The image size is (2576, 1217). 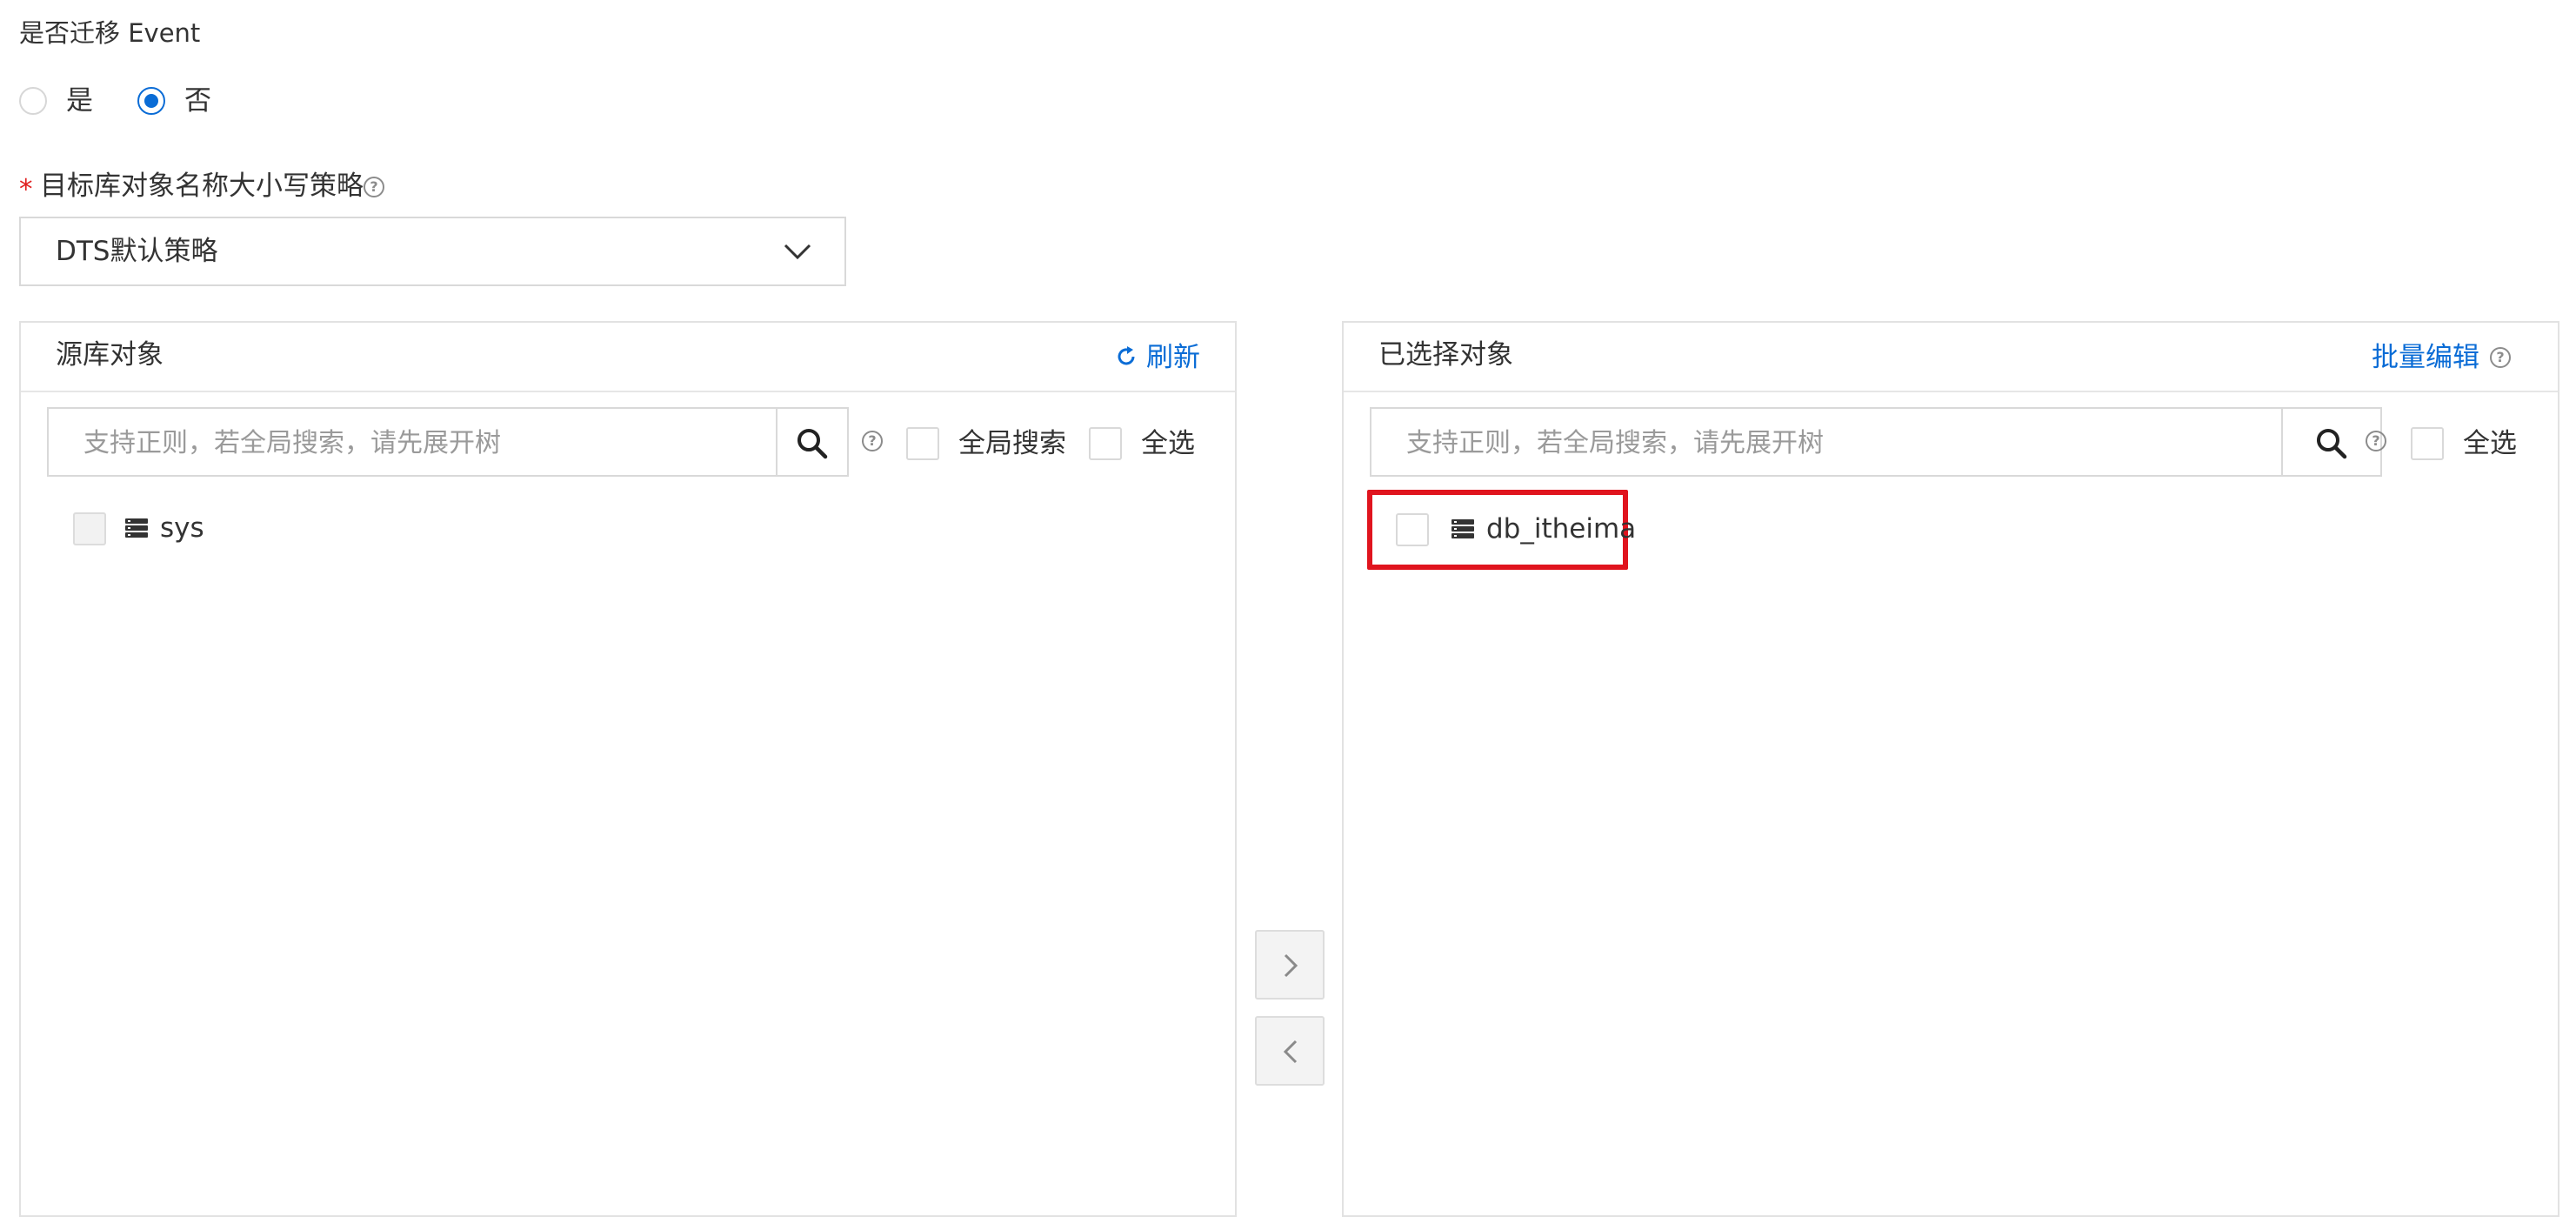 What do you see at coordinates (33, 101) in the screenshot?
I see `radio-yes` at bounding box center [33, 101].